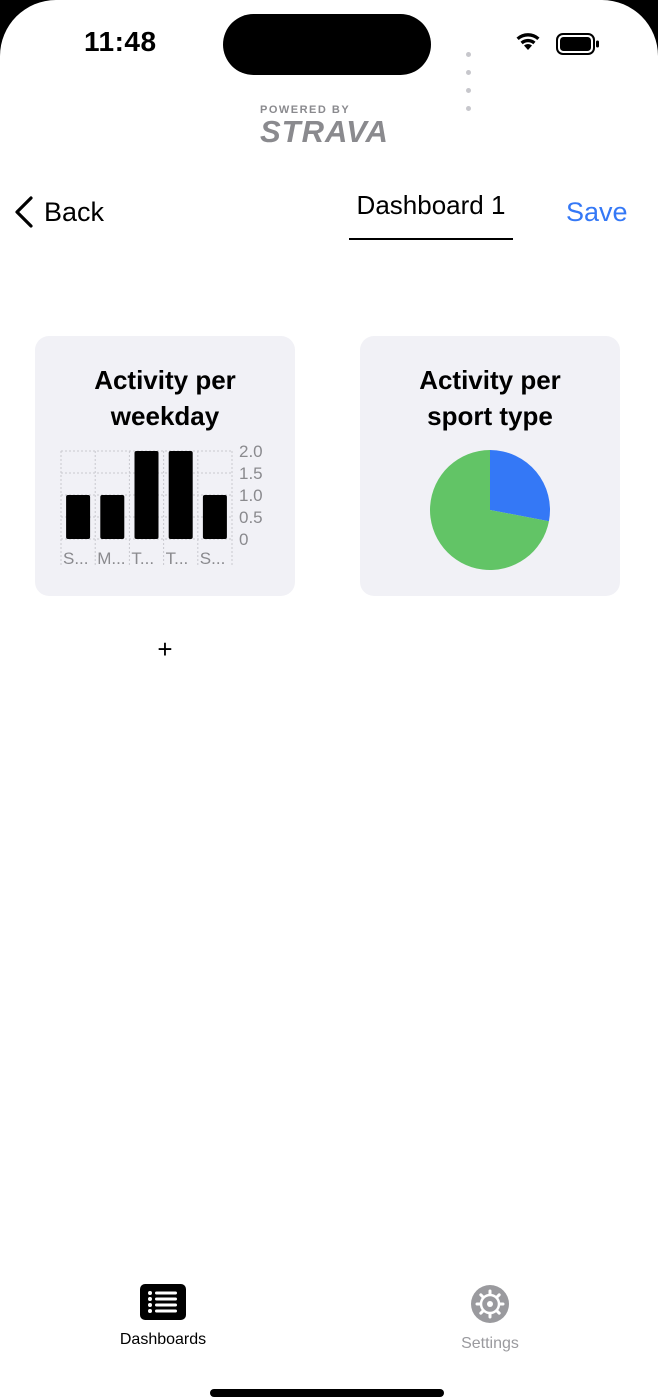  I want to click on wifi-icon, so click(528, 41).